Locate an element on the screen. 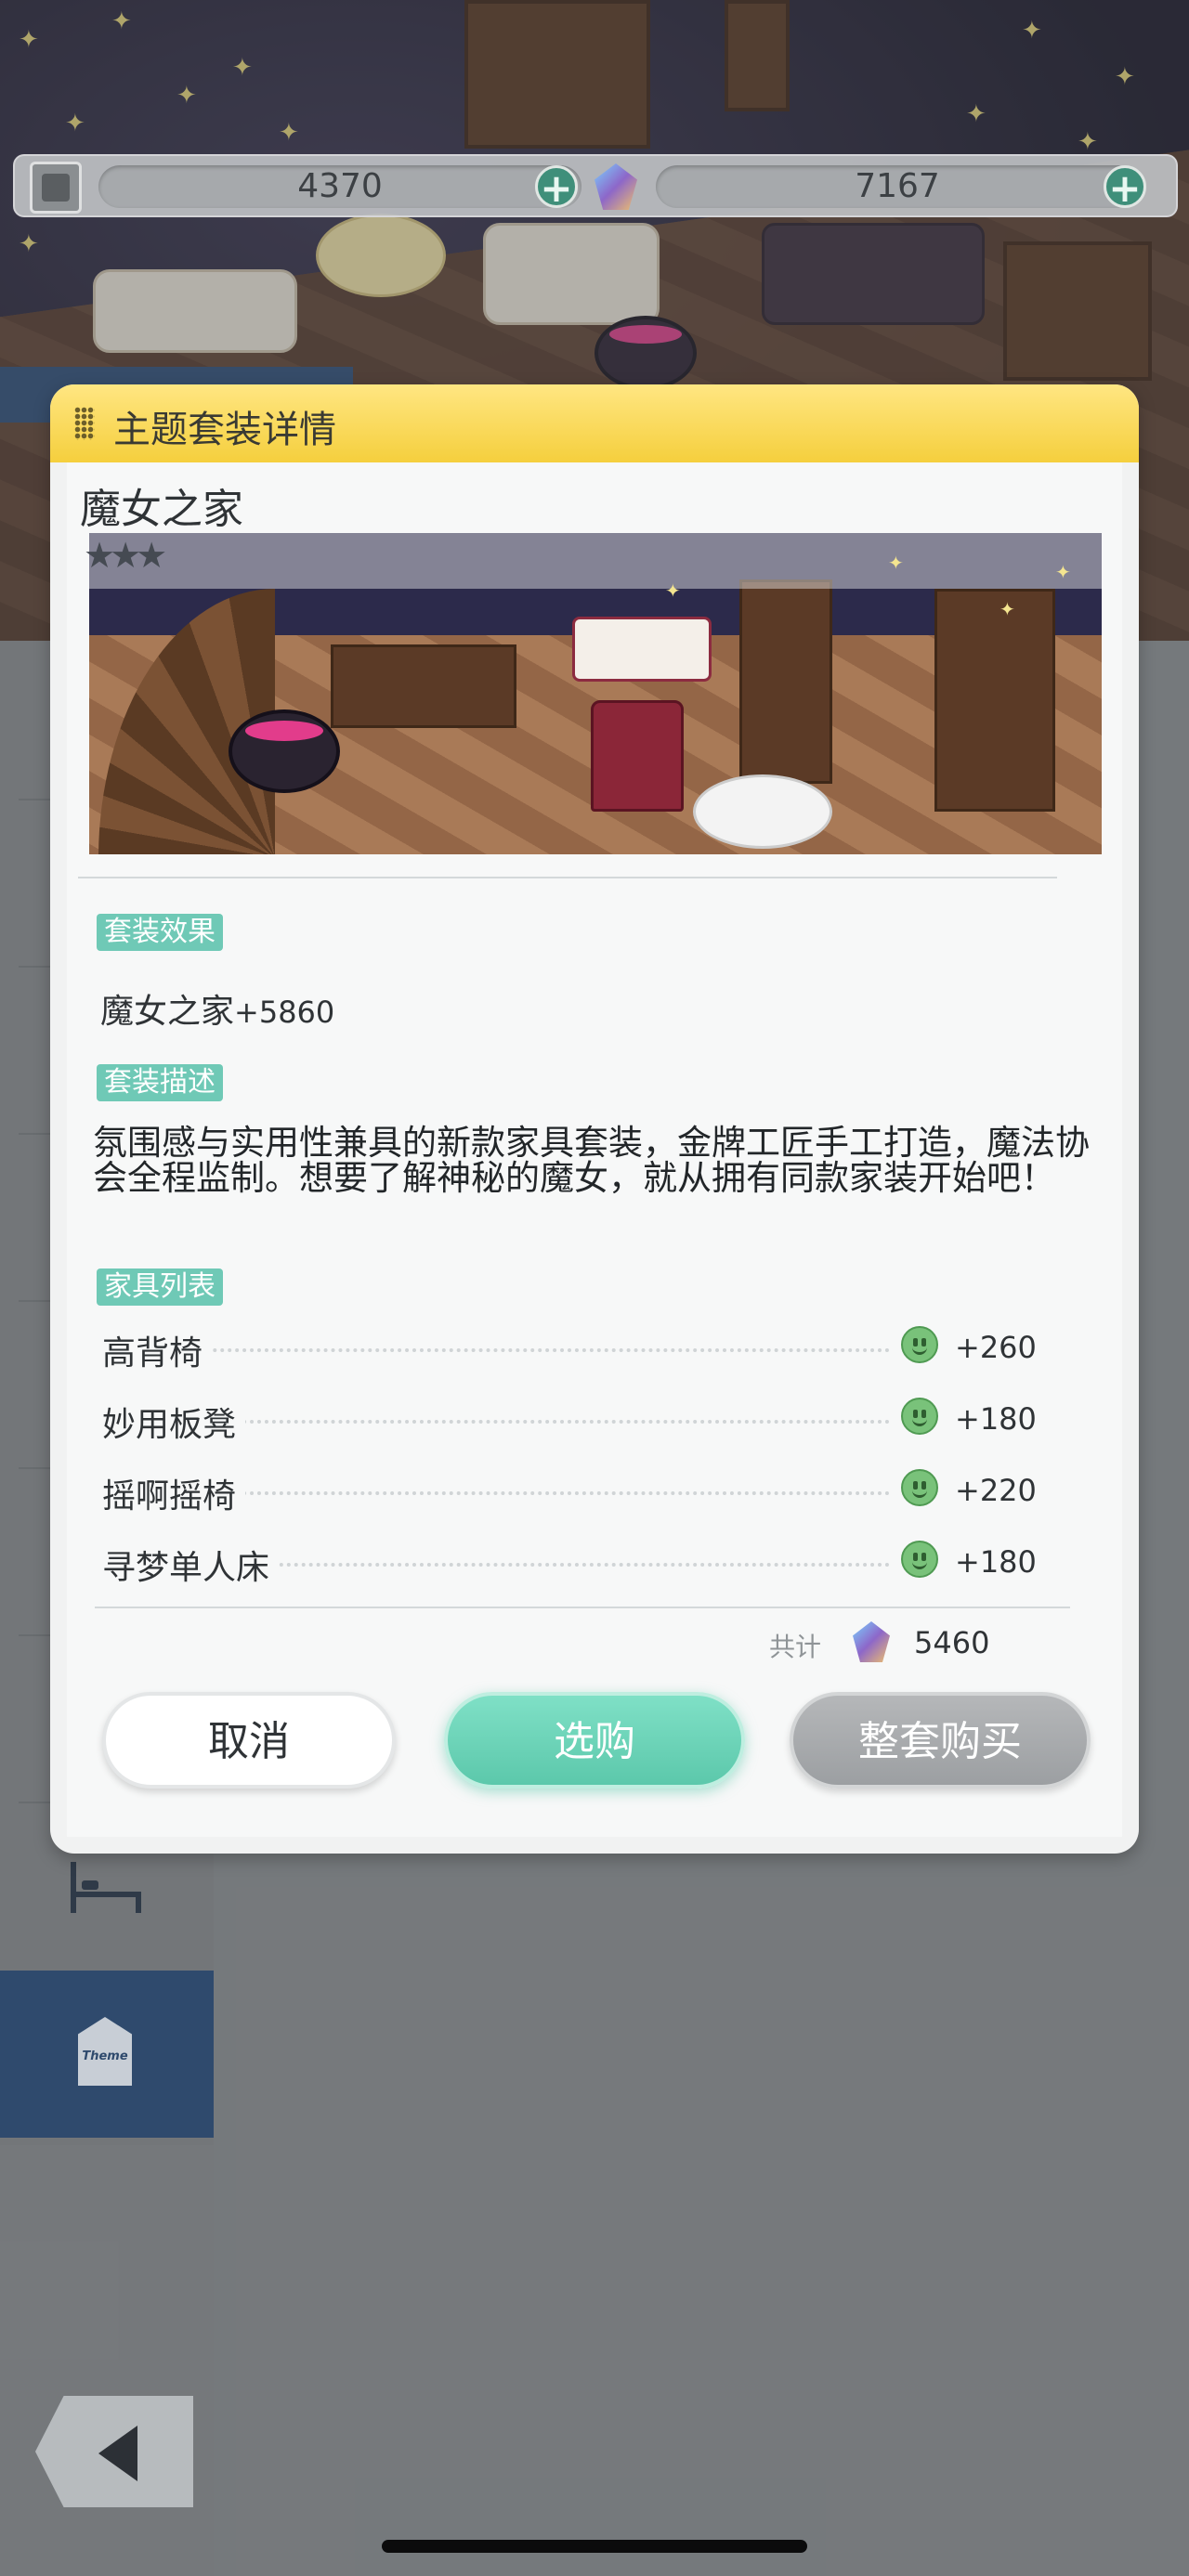  add-crystal-button: + is located at coordinates (1125, 187).